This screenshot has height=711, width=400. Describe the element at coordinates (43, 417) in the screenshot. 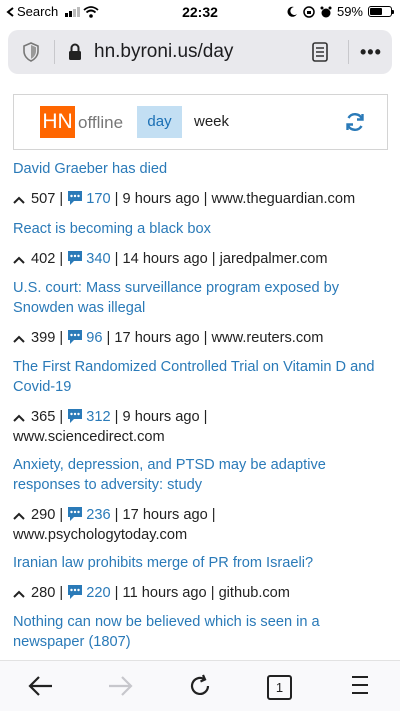

I see `points: 365` at that location.